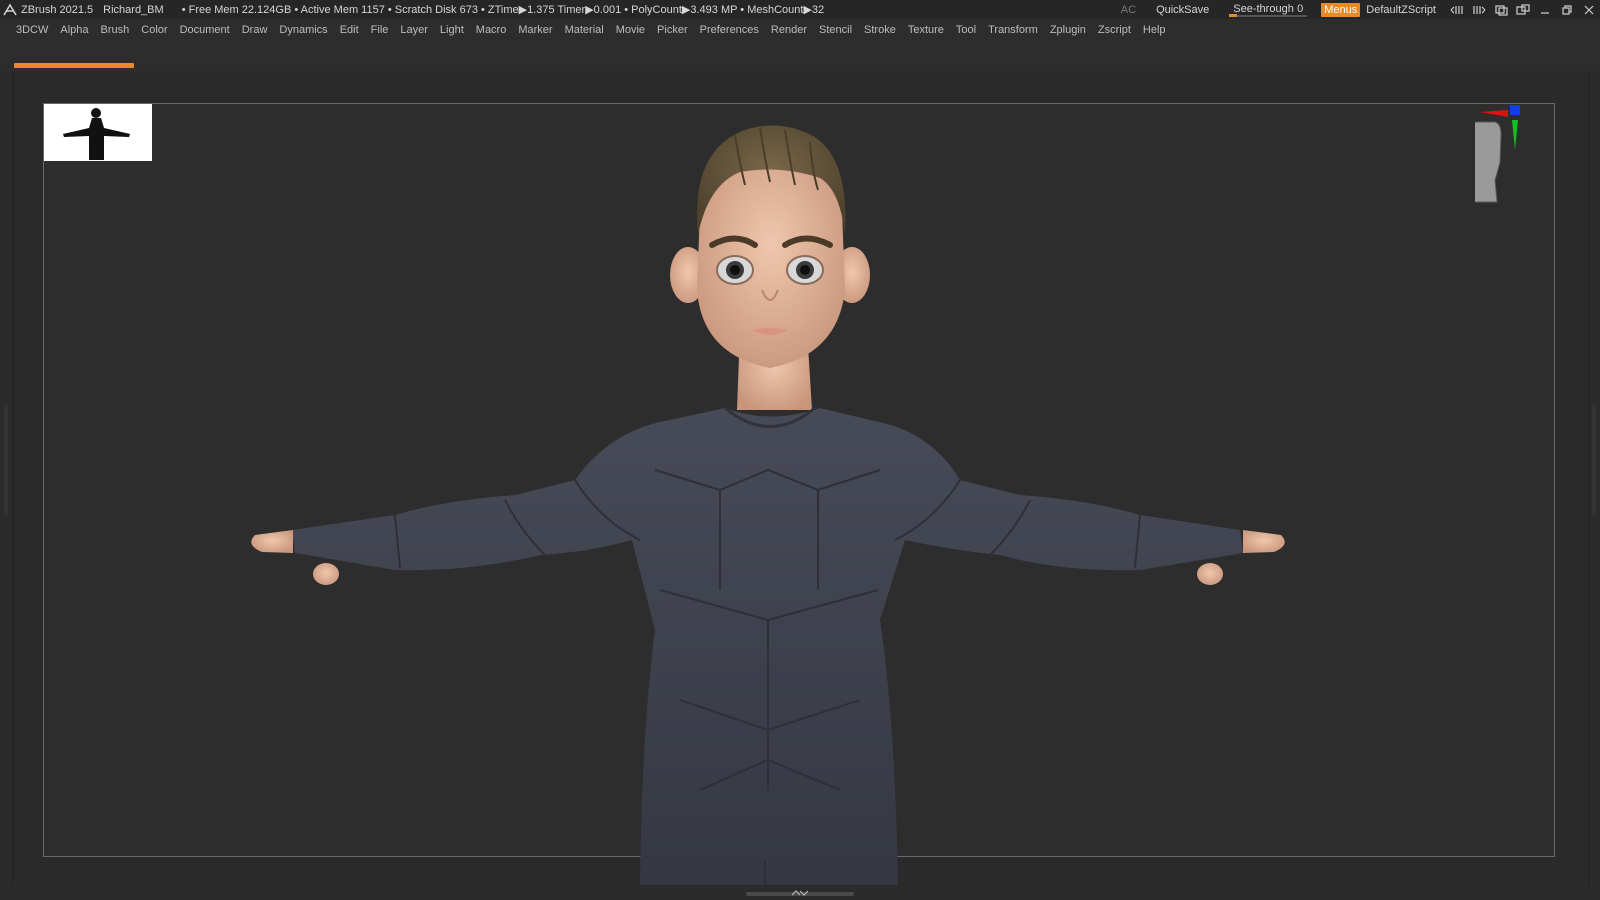 This screenshot has width=1600, height=900. I want to click on left-fingers, so click(272, 541).